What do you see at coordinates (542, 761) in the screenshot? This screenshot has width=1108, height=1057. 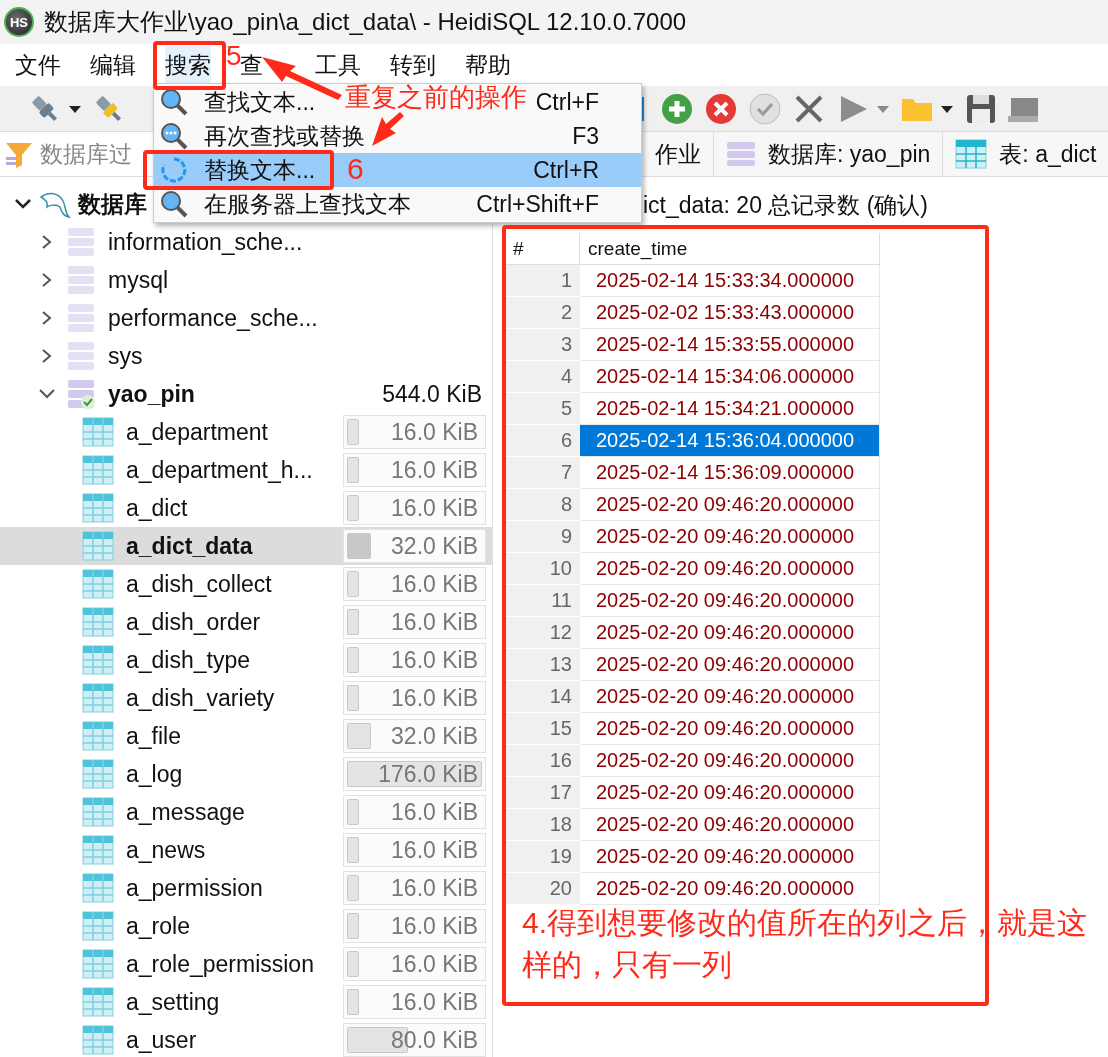 I see `row-number: 16` at bounding box center [542, 761].